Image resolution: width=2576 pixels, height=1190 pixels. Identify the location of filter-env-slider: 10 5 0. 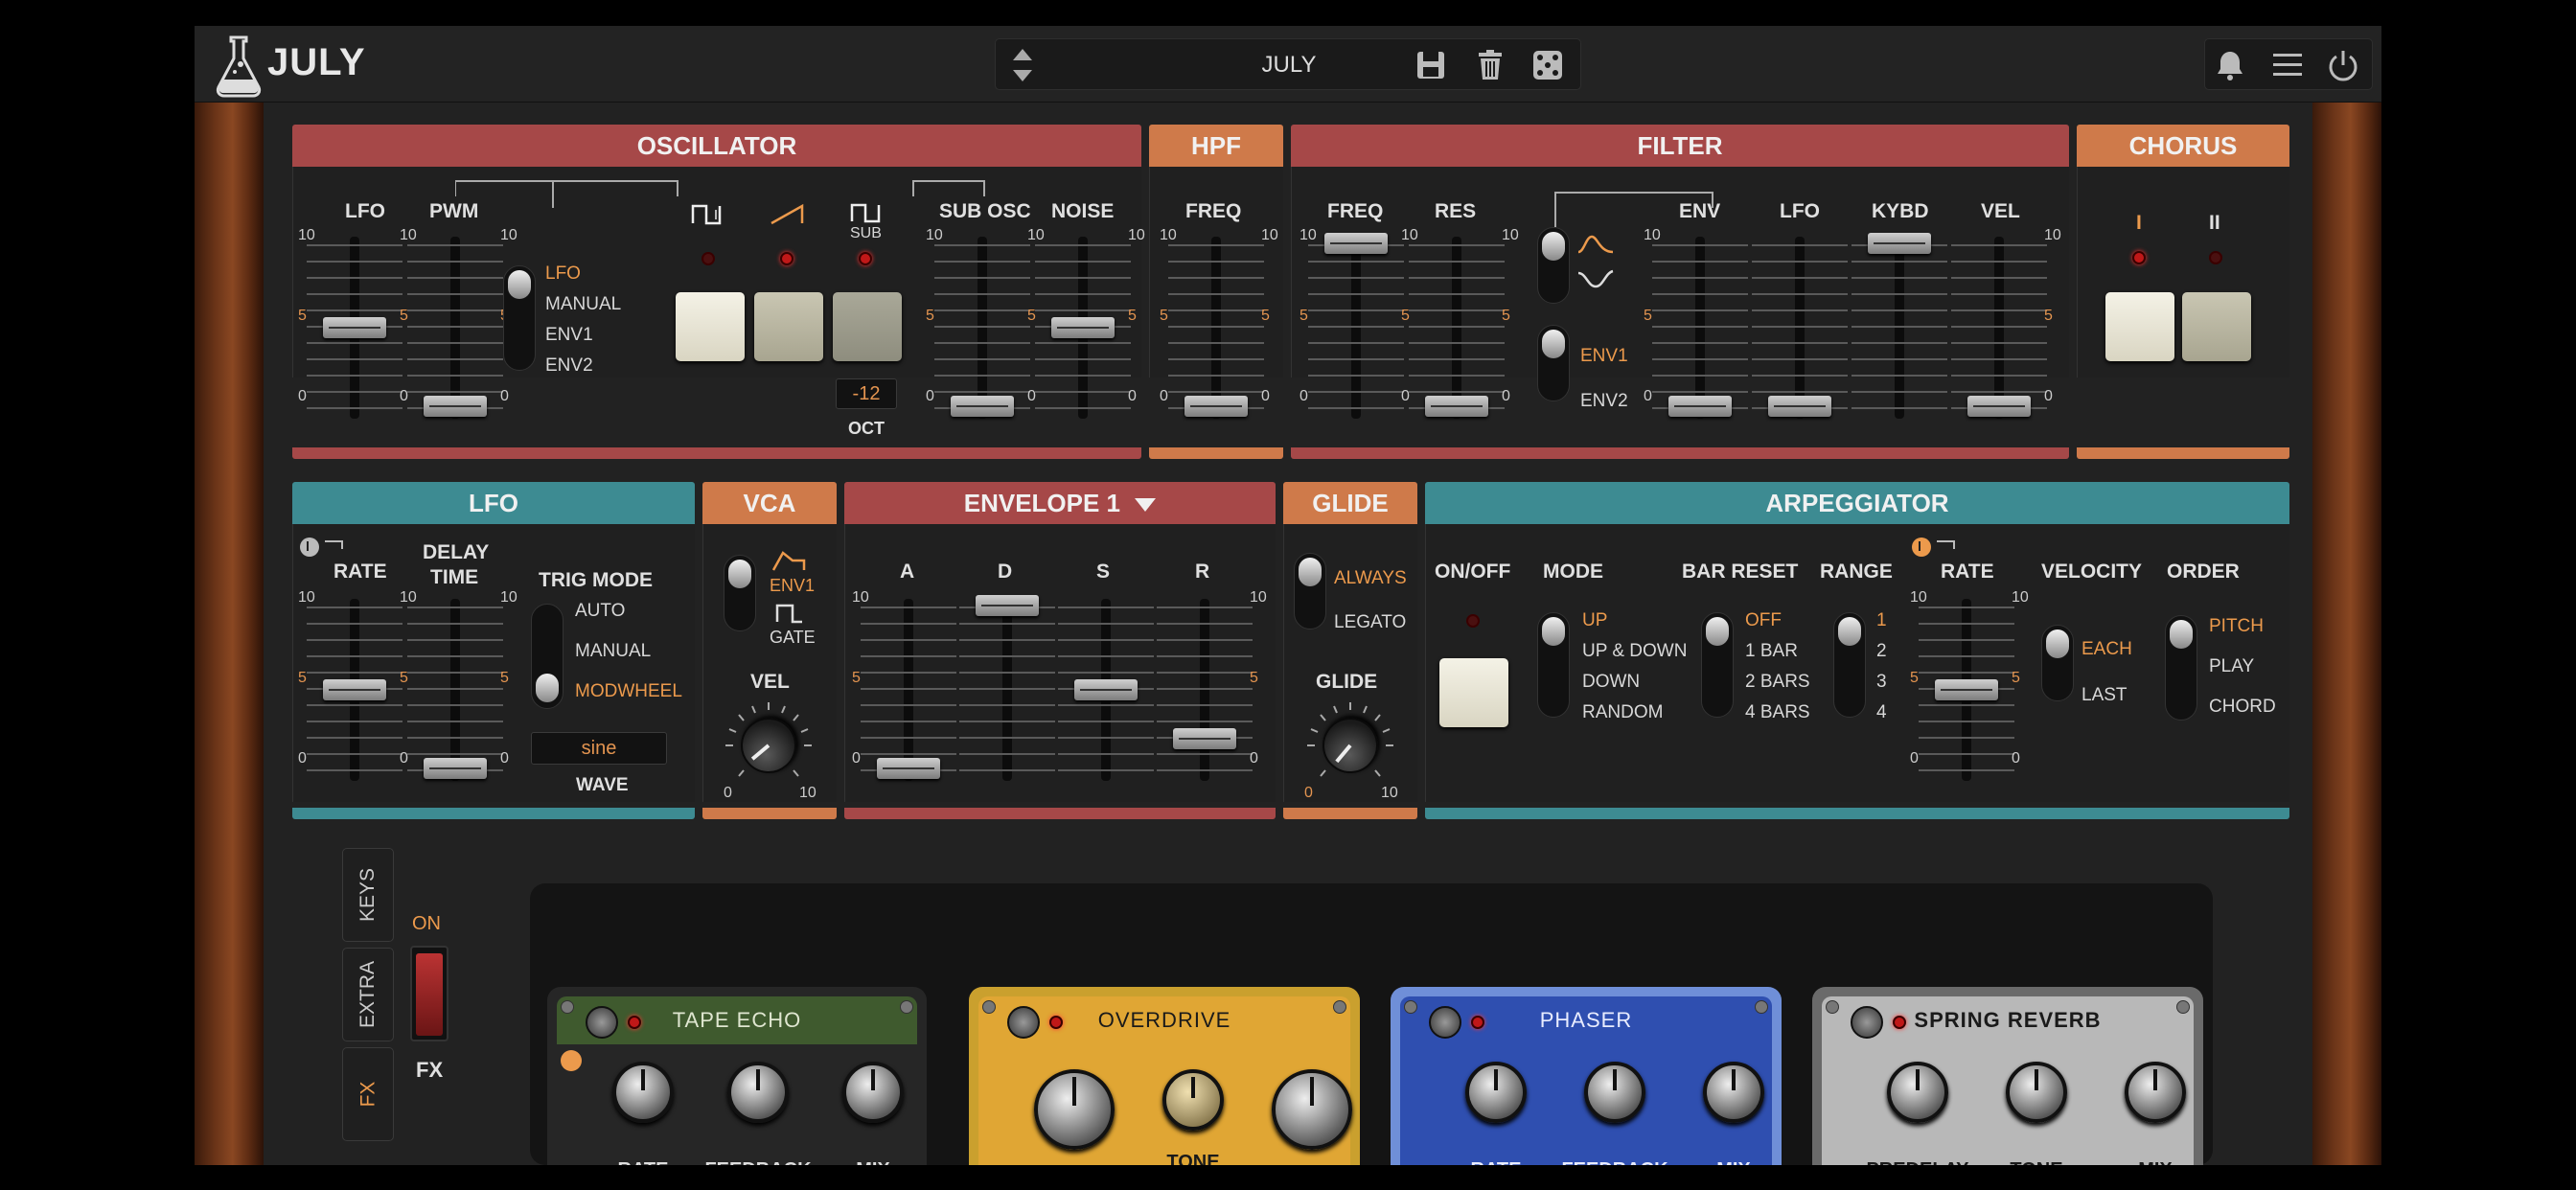
(1698, 323).